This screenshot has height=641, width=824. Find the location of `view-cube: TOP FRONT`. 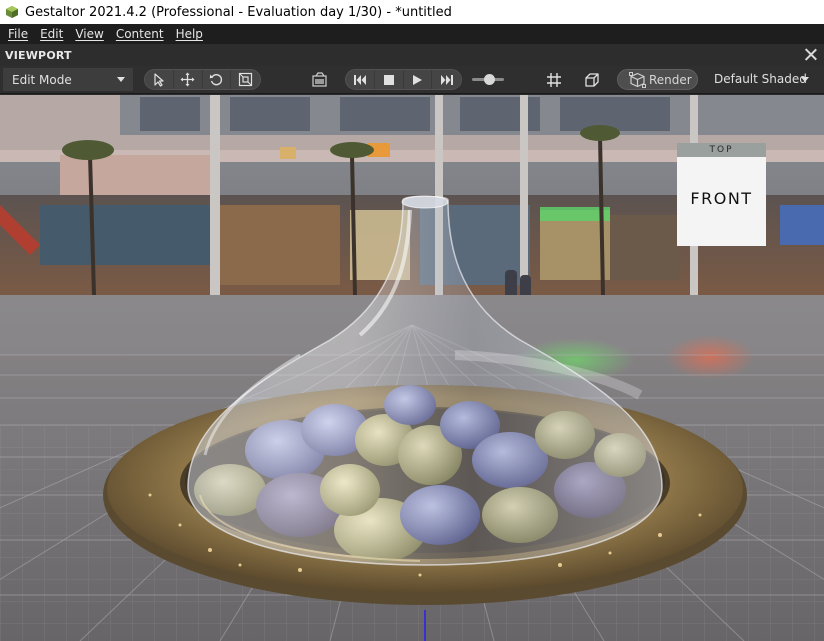

view-cube: TOP FRONT is located at coordinates (721, 194).